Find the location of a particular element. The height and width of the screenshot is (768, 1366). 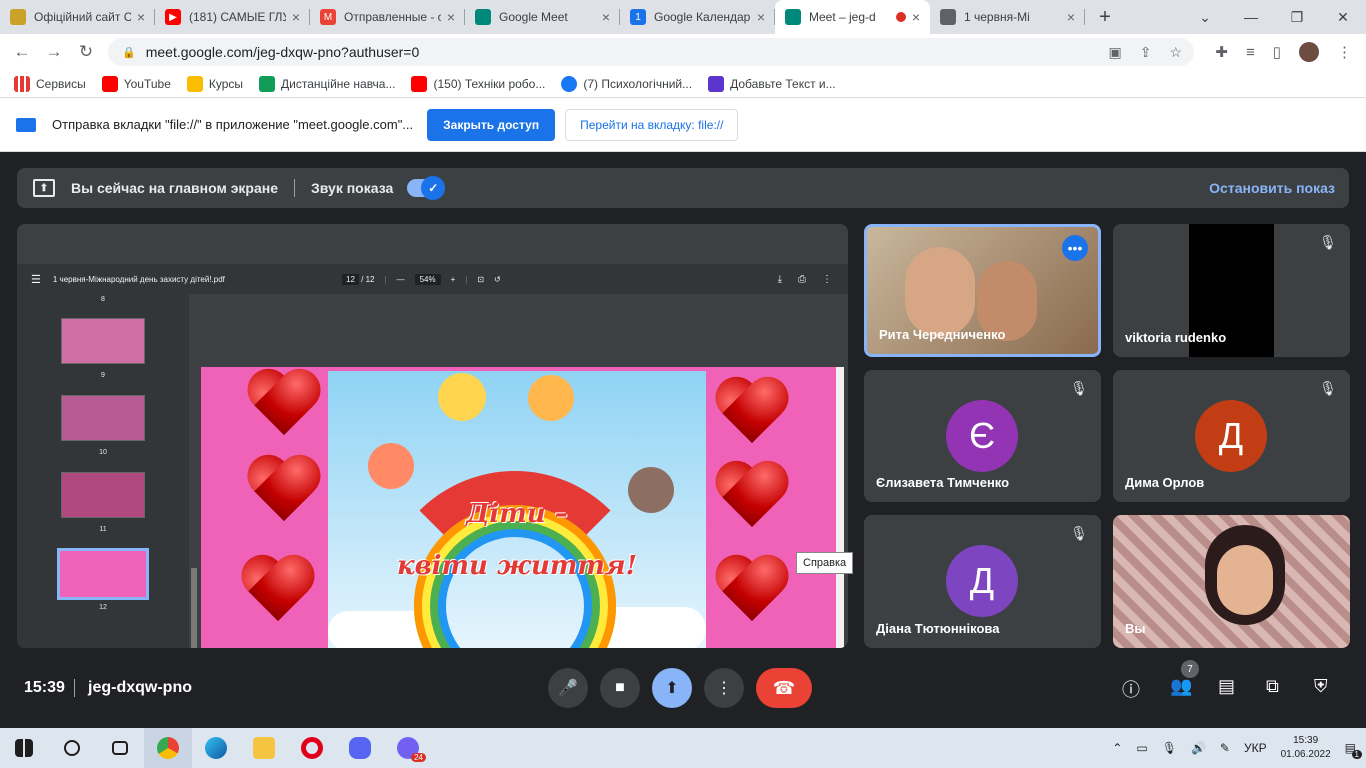

minimize-button: — is located at coordinates (1251, 17).